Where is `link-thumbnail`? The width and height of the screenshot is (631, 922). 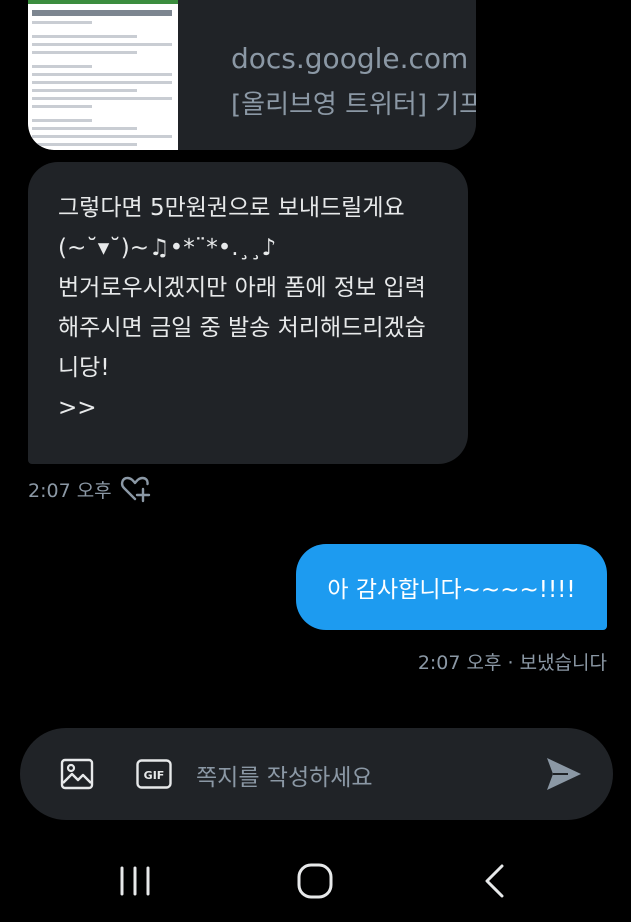
link-thumbnail is located at coordinates (103, 75).